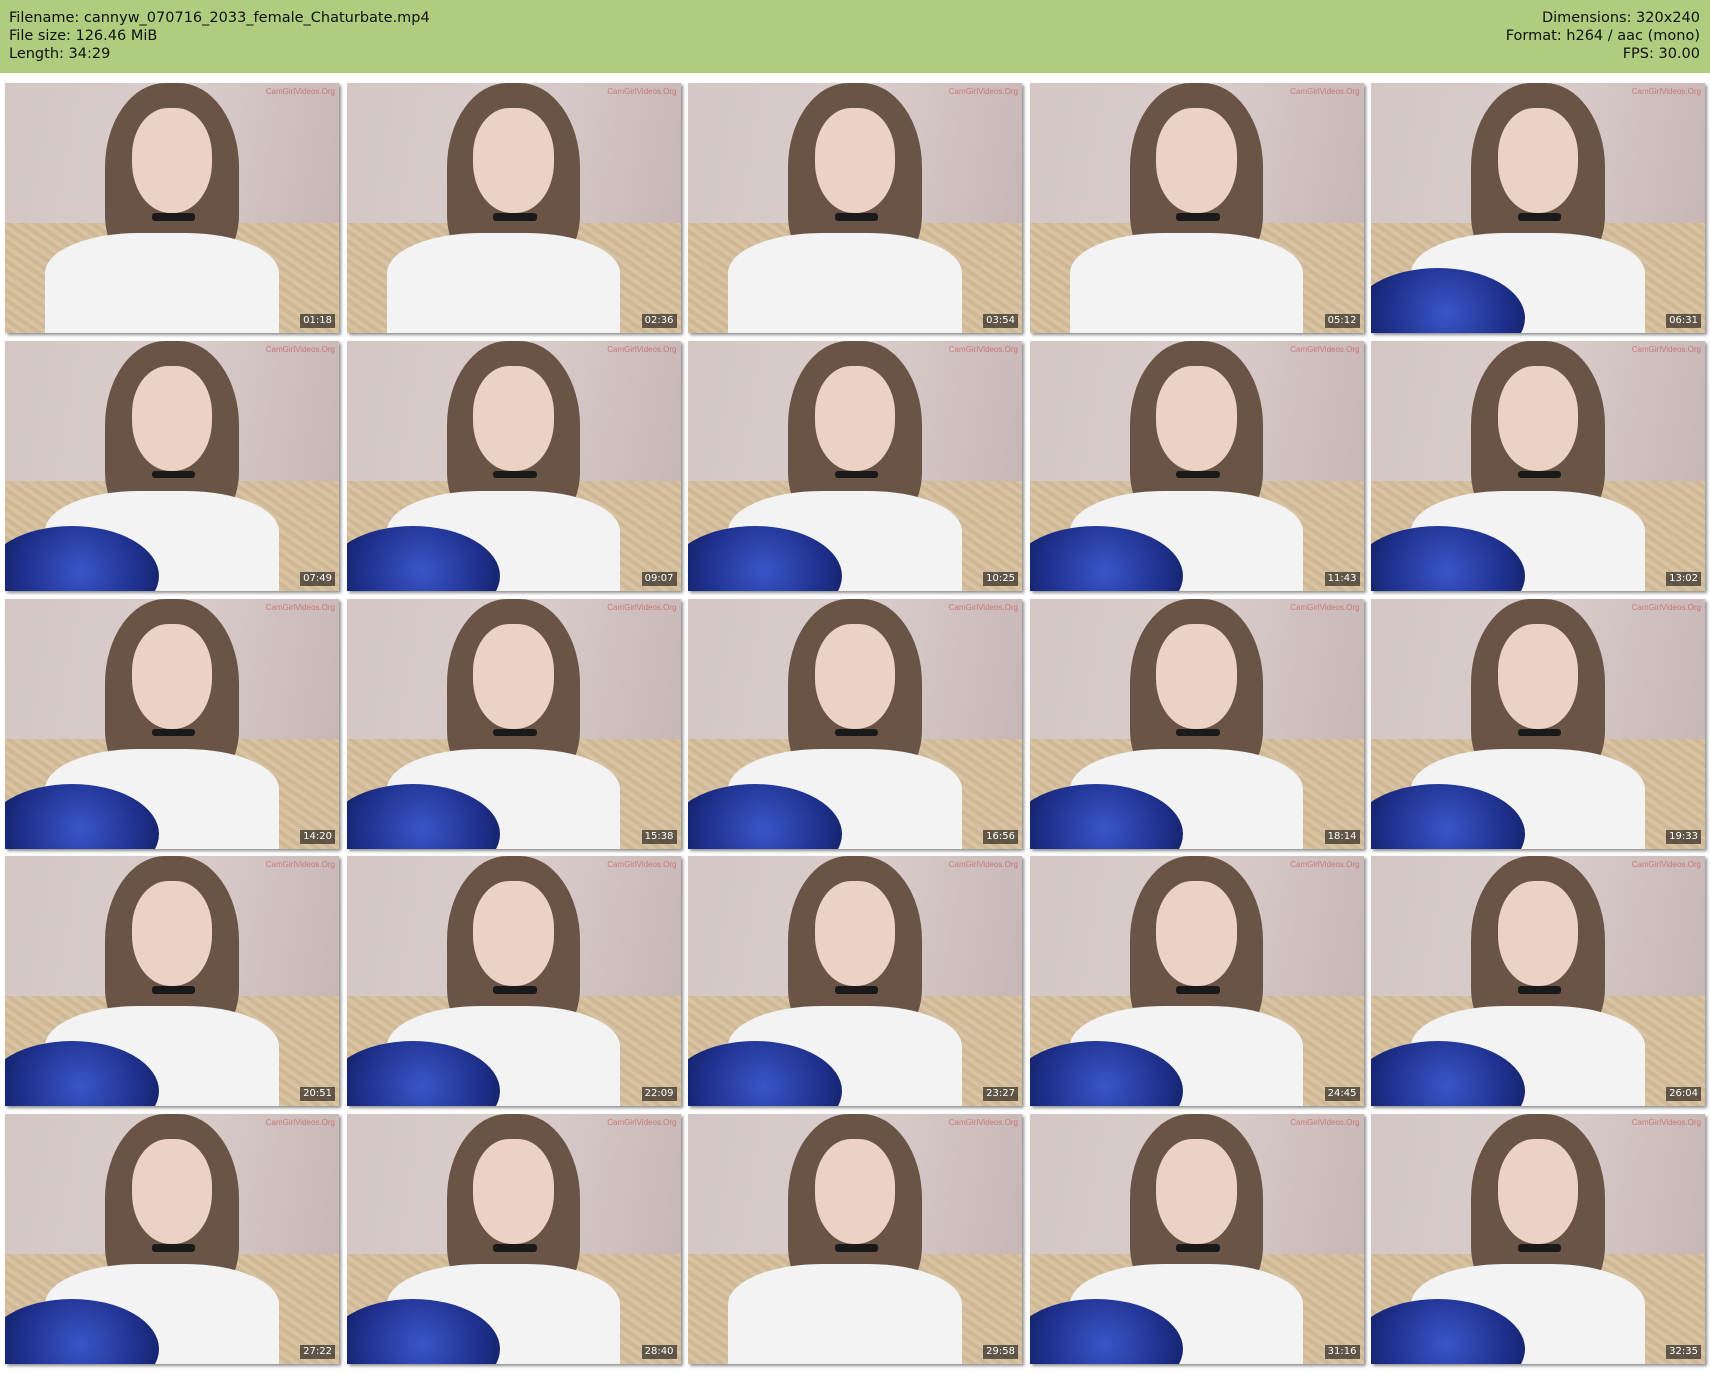  I want to click on thumbnail-frame: CamGirlVideos.Org 14:20, so click(172, 723).